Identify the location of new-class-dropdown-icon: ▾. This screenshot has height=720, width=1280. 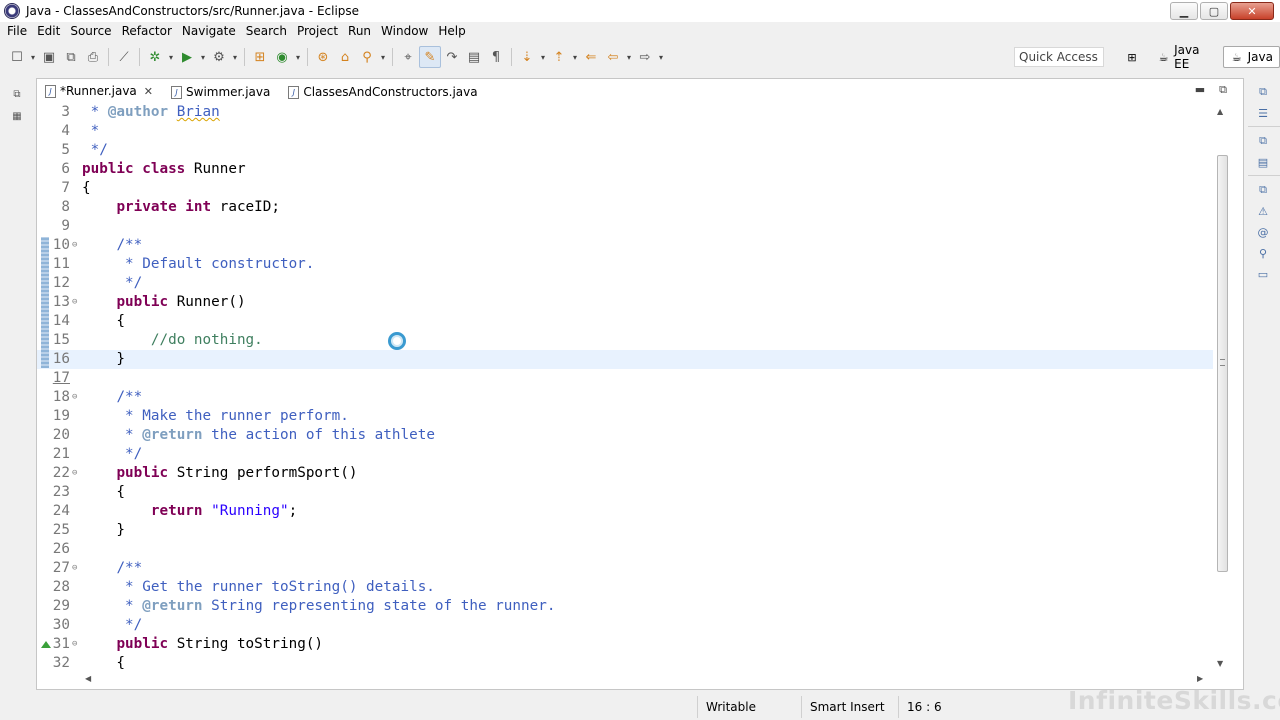
(298, 57).